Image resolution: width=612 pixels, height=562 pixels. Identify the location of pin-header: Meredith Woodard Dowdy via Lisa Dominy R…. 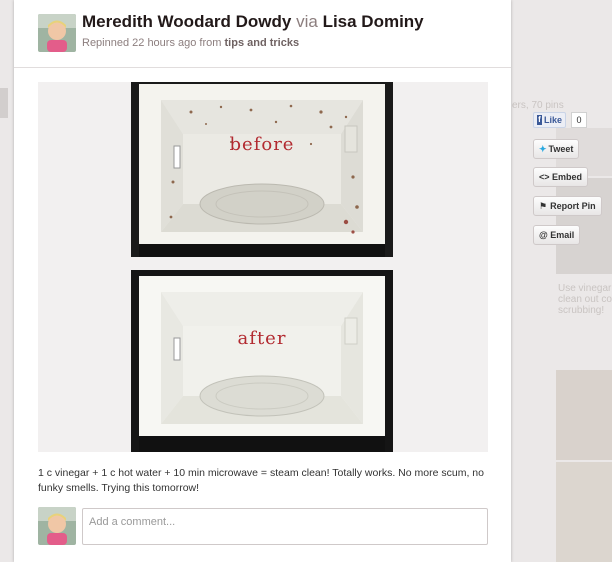
(262, 34).